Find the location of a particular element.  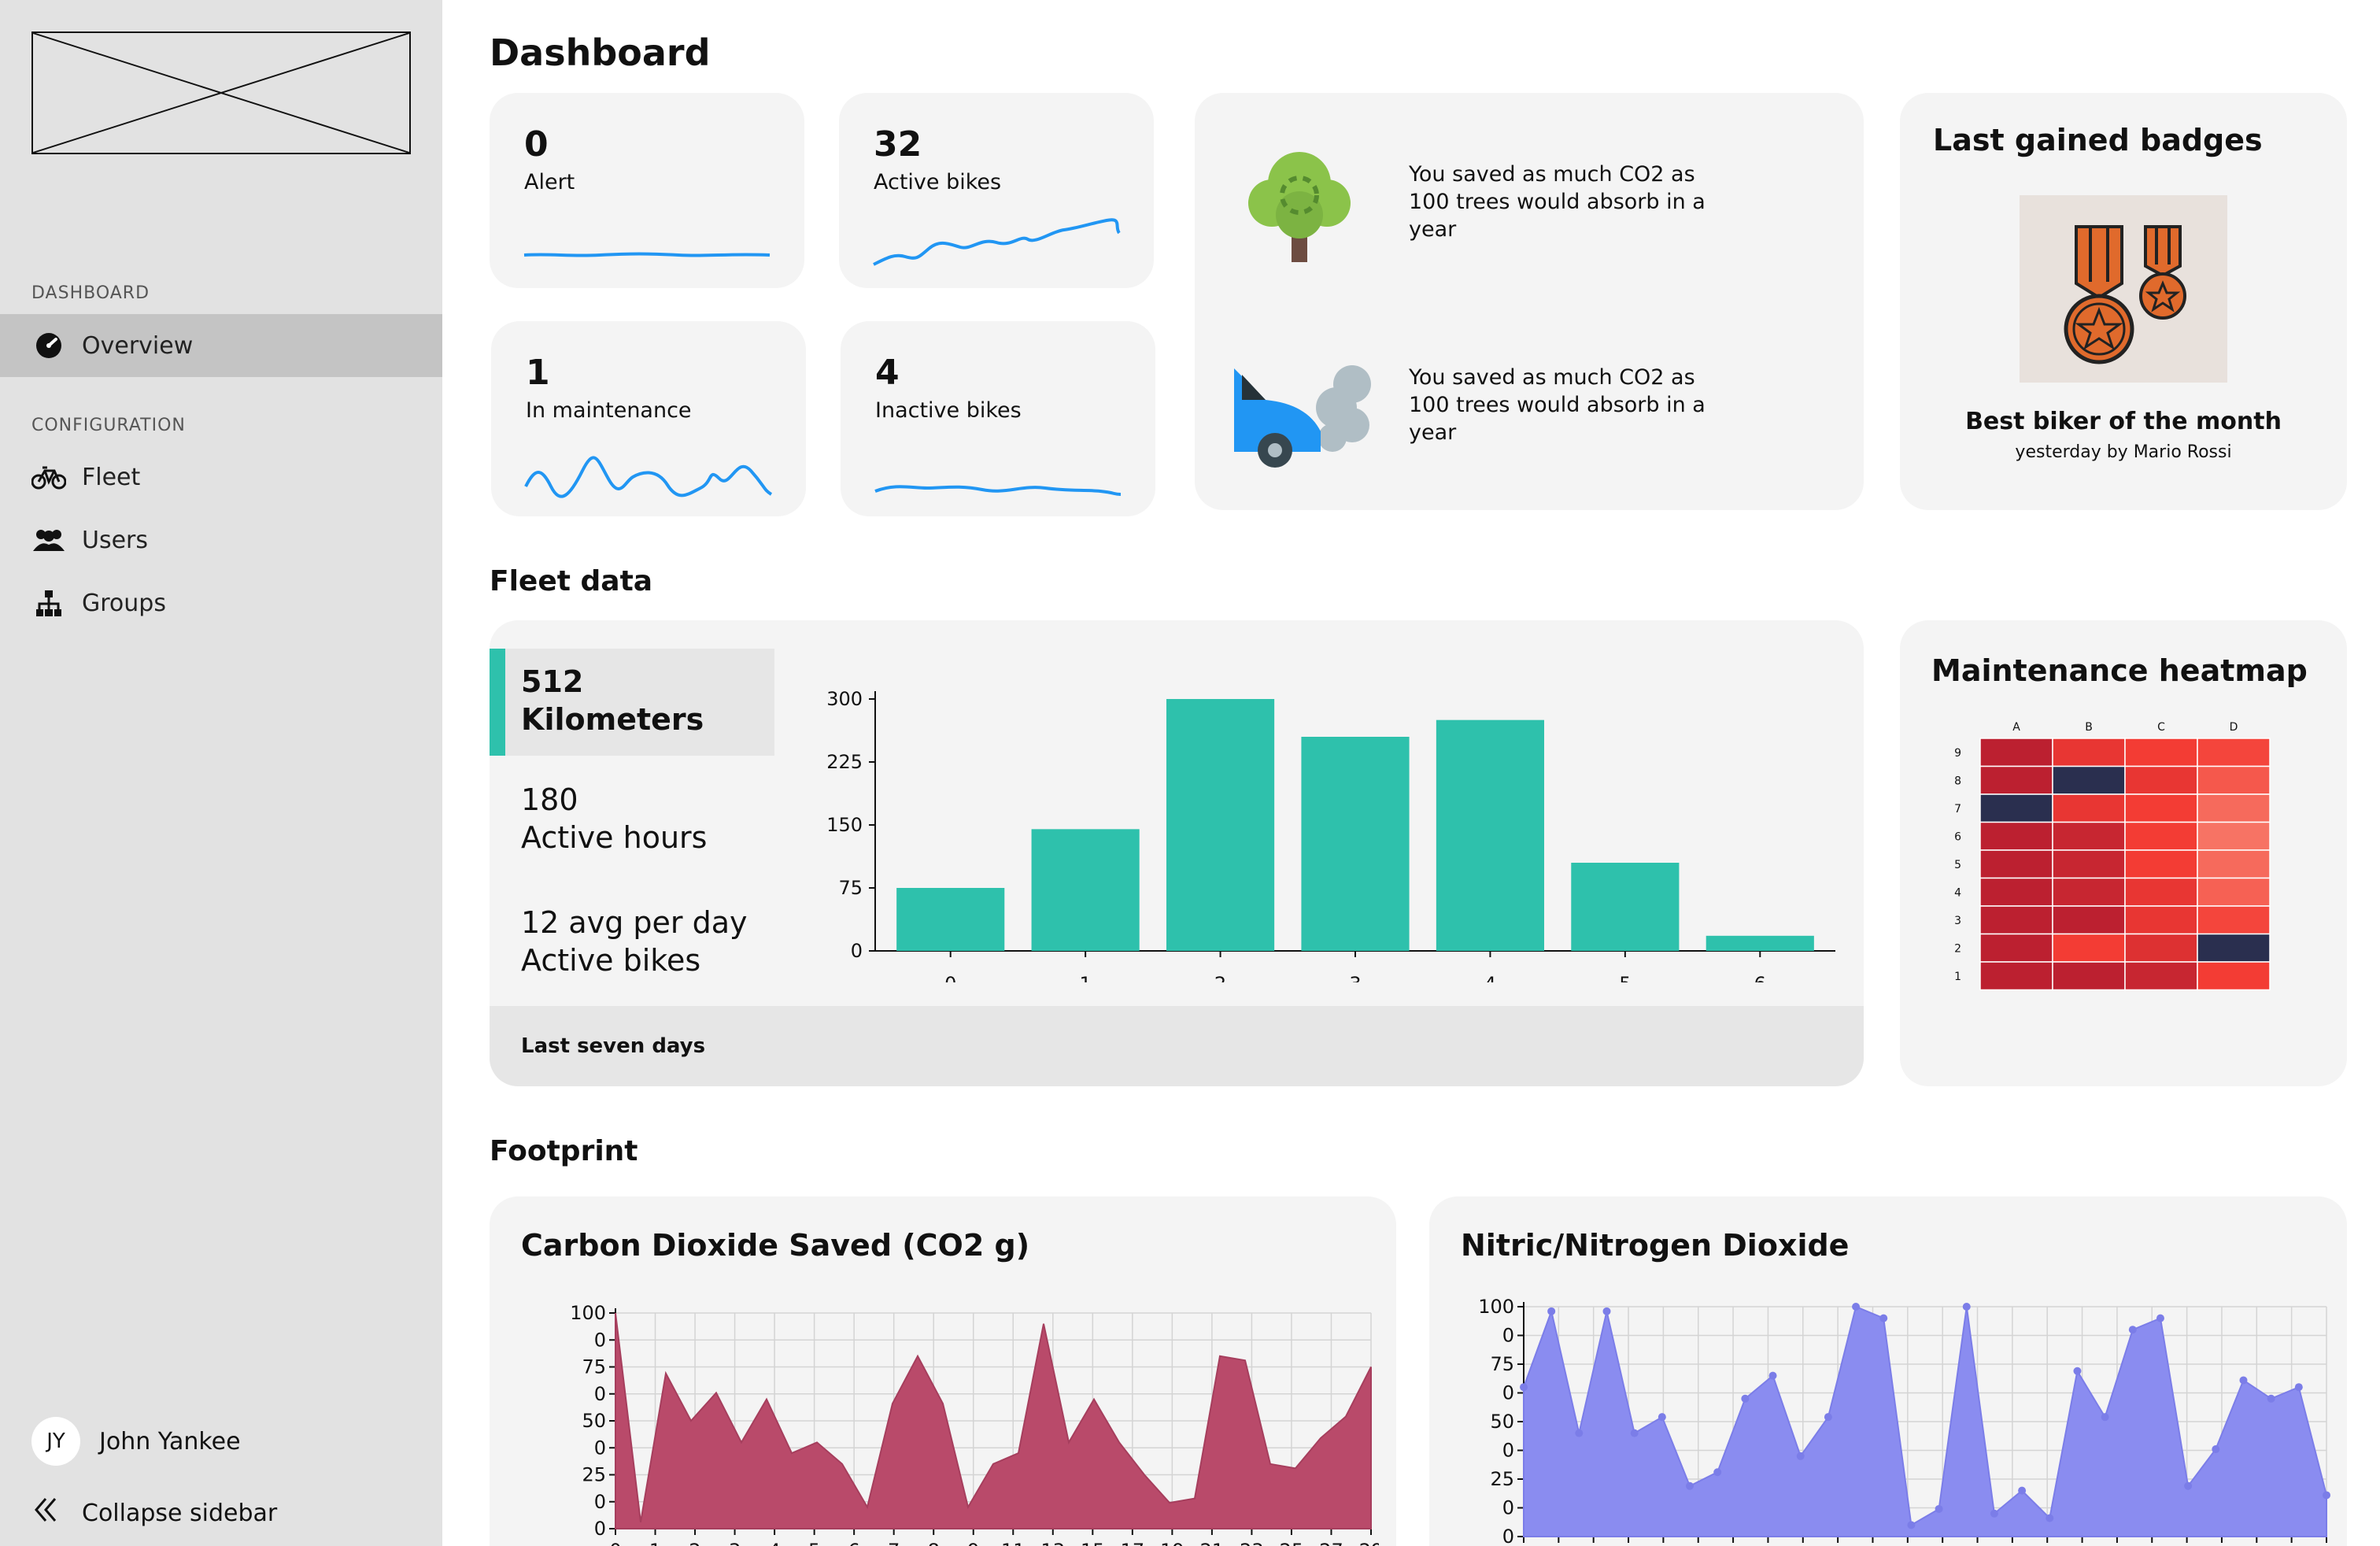

x-tick-label: 25 is located at coordinates (1292, 1543).